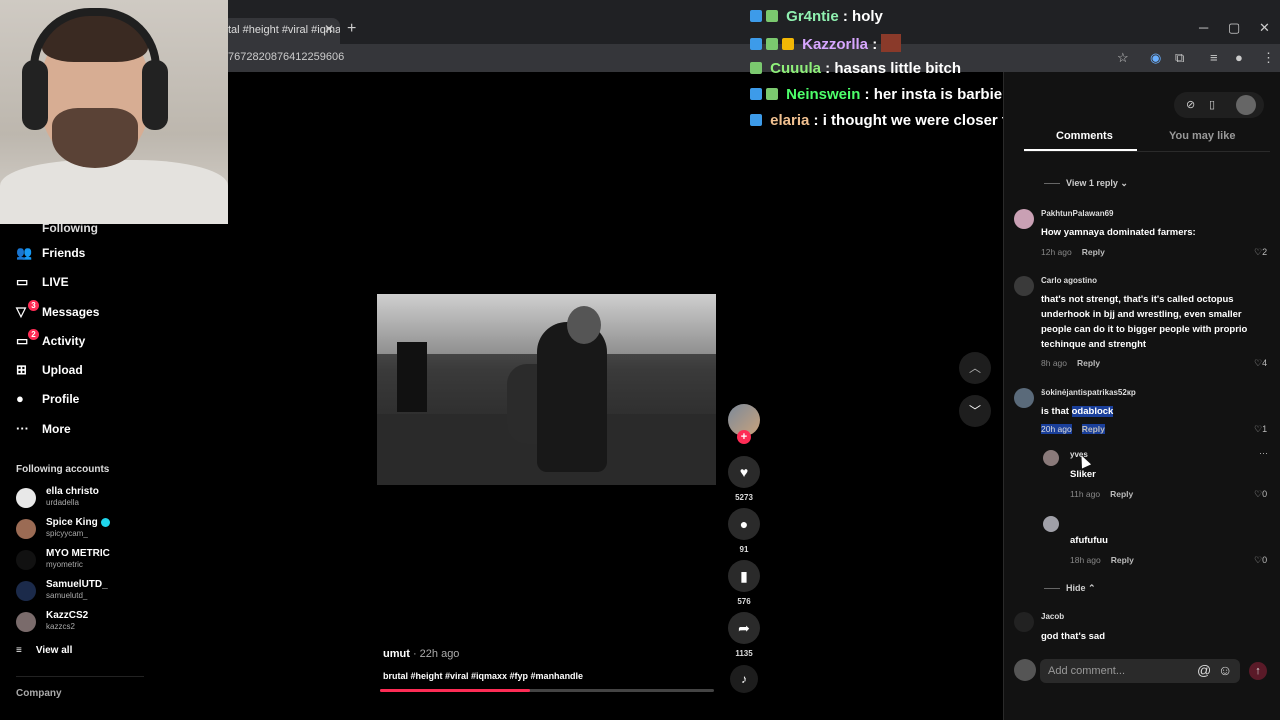 This screenshot has height=720, width=1280. I want to click on like-action: ♥ 5273, so click(744, 479).